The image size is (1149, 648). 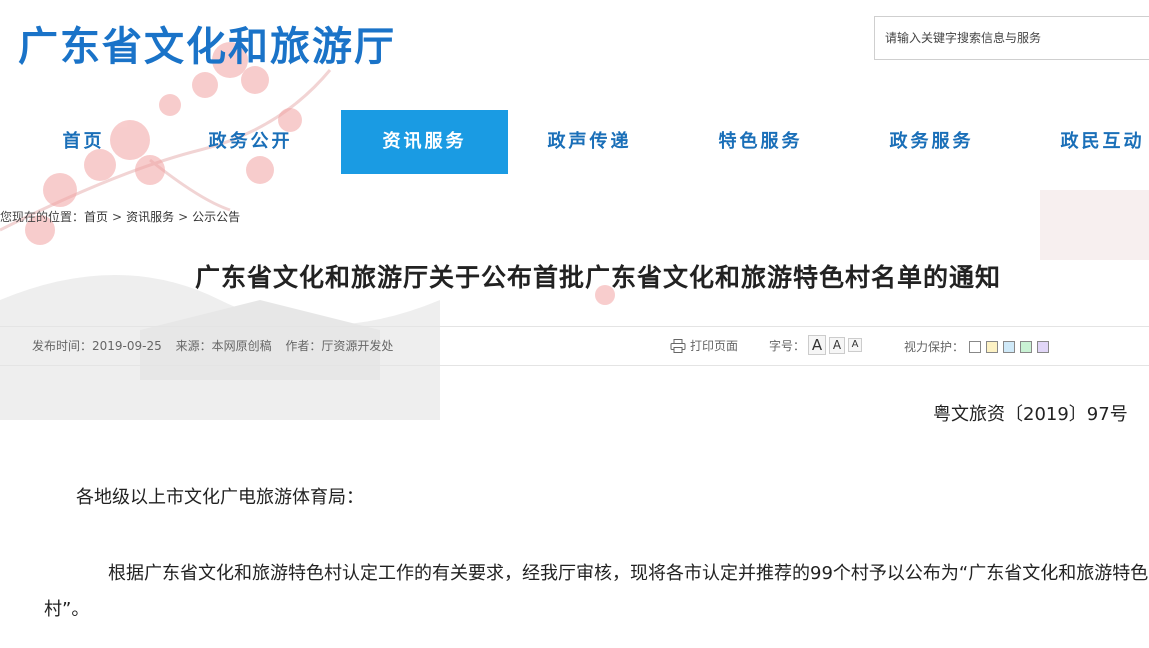 I want to click on nav-item-gov-voice: 政声传递, so click(x=589, y=142).